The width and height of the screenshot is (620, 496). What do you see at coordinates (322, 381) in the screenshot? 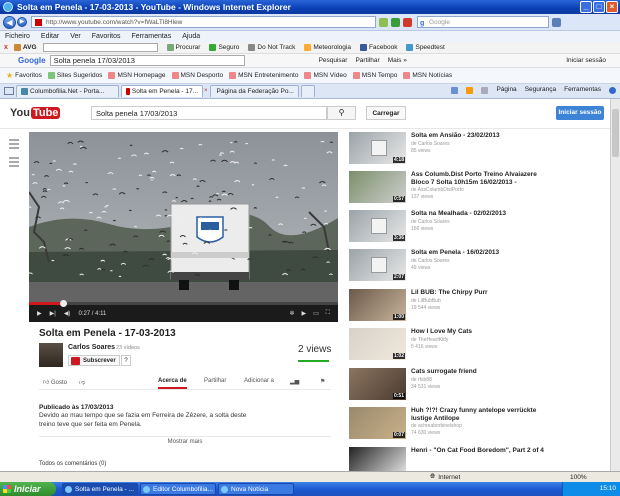
I see `flag-icon: ⚑` at bounding box center [322, 381].